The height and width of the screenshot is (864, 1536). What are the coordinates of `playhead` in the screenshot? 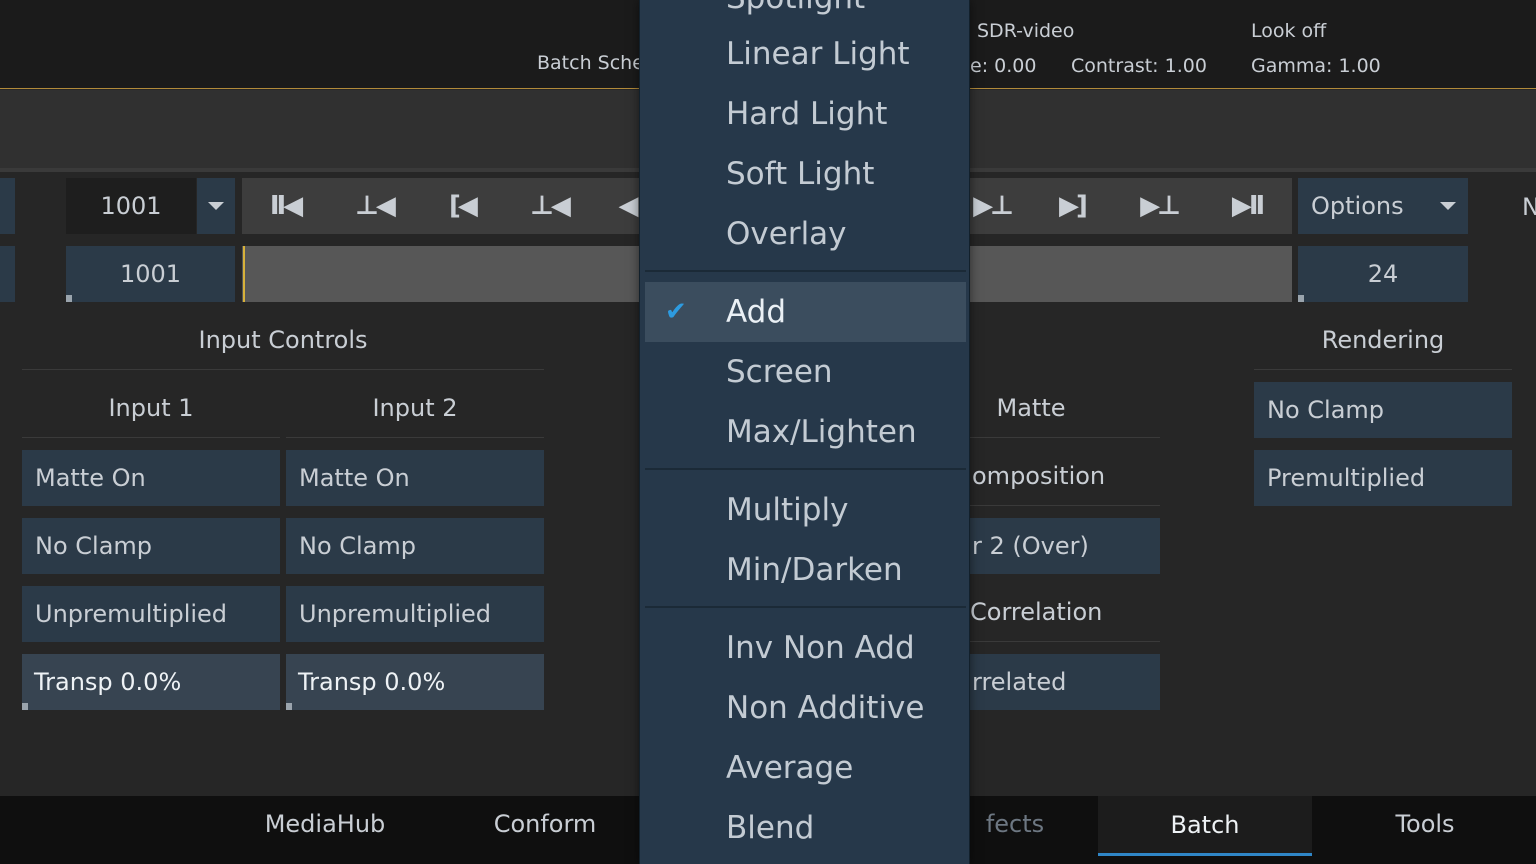 It's located at (244, 274).